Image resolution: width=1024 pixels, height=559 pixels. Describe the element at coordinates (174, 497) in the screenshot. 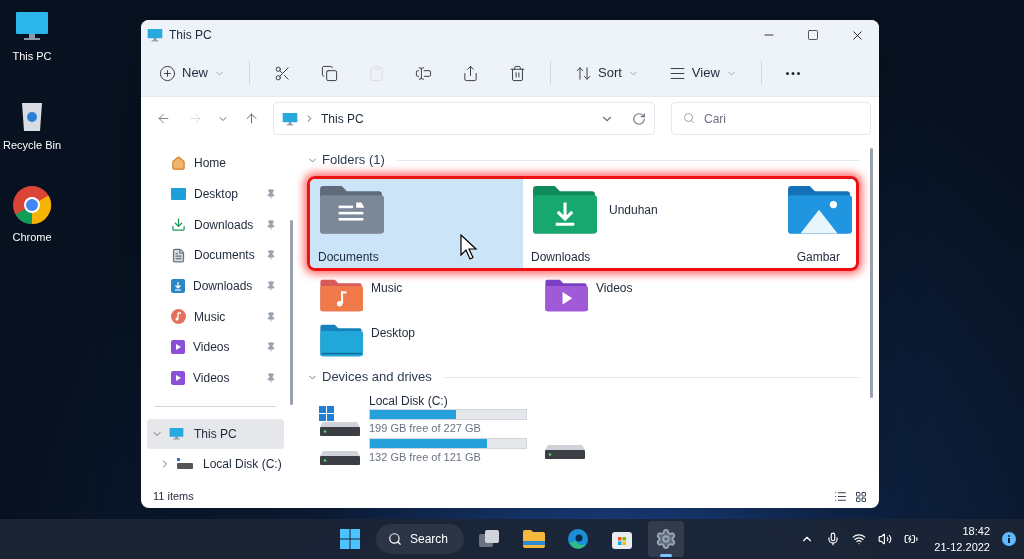

I see `item-count: 11 items` at that location.